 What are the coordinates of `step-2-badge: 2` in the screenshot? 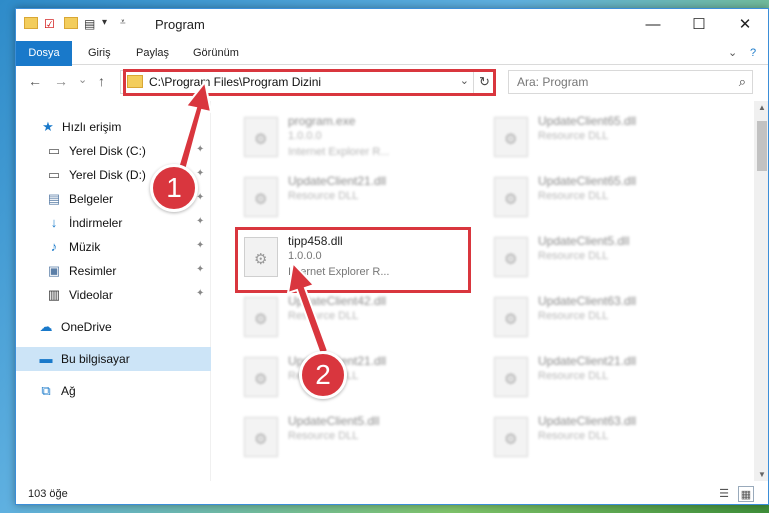 It's located at (323, 375).